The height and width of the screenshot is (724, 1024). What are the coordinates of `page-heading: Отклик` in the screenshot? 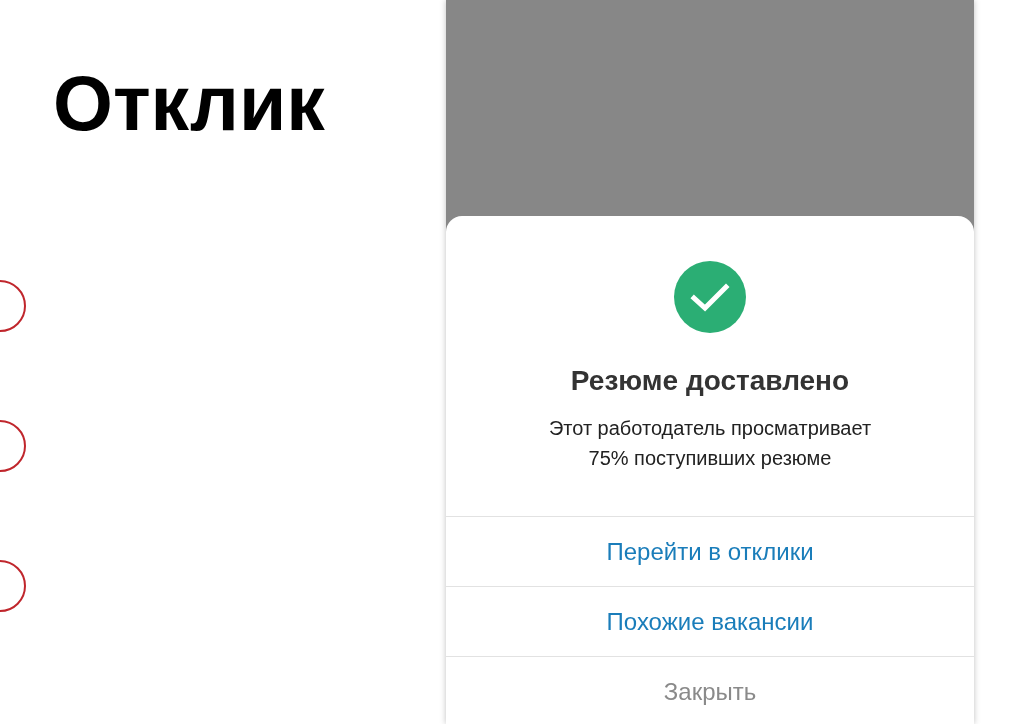 It's located at (189, 103).